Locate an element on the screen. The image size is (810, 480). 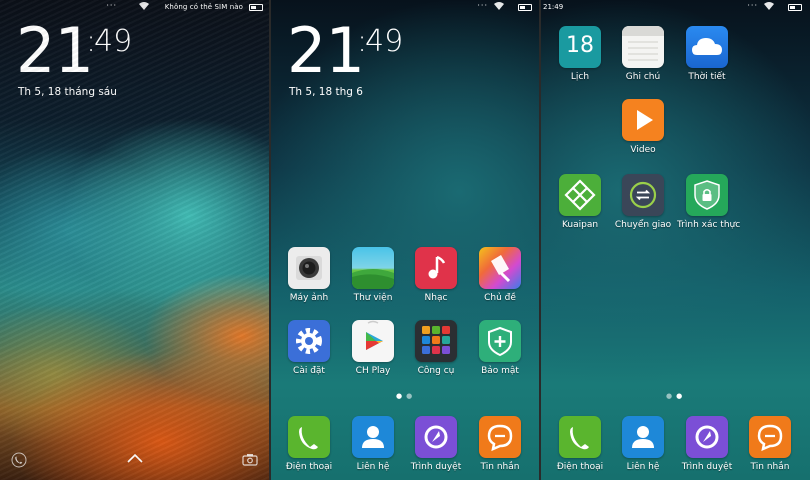
carrier-text: Không có thẻ SIM nào is located at coordinates (203, 7).